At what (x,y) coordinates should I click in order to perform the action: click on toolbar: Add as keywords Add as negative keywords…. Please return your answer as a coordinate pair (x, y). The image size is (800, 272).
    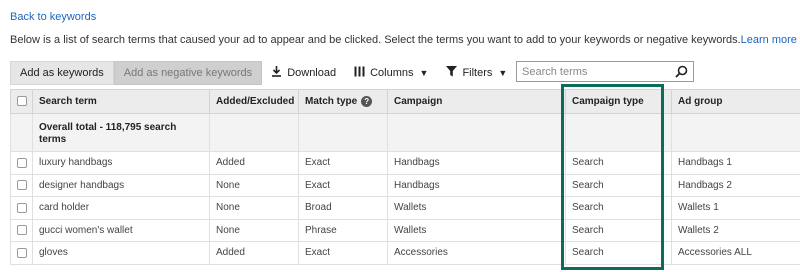
    Looking at the image, I should click on (405, 73).